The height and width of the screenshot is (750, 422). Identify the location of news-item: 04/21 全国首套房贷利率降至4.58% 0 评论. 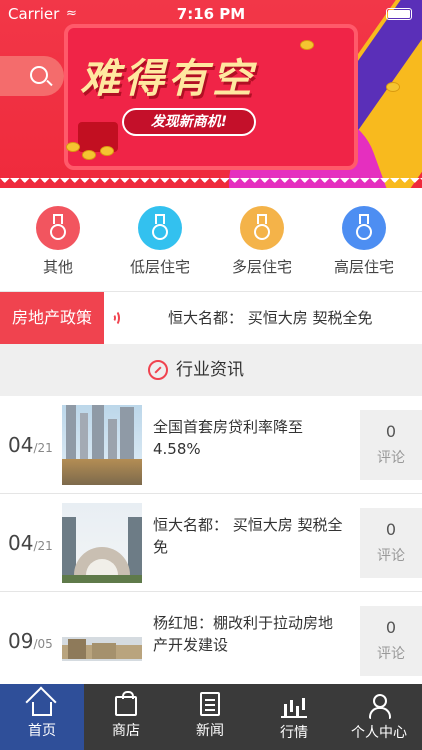
(211, 445).